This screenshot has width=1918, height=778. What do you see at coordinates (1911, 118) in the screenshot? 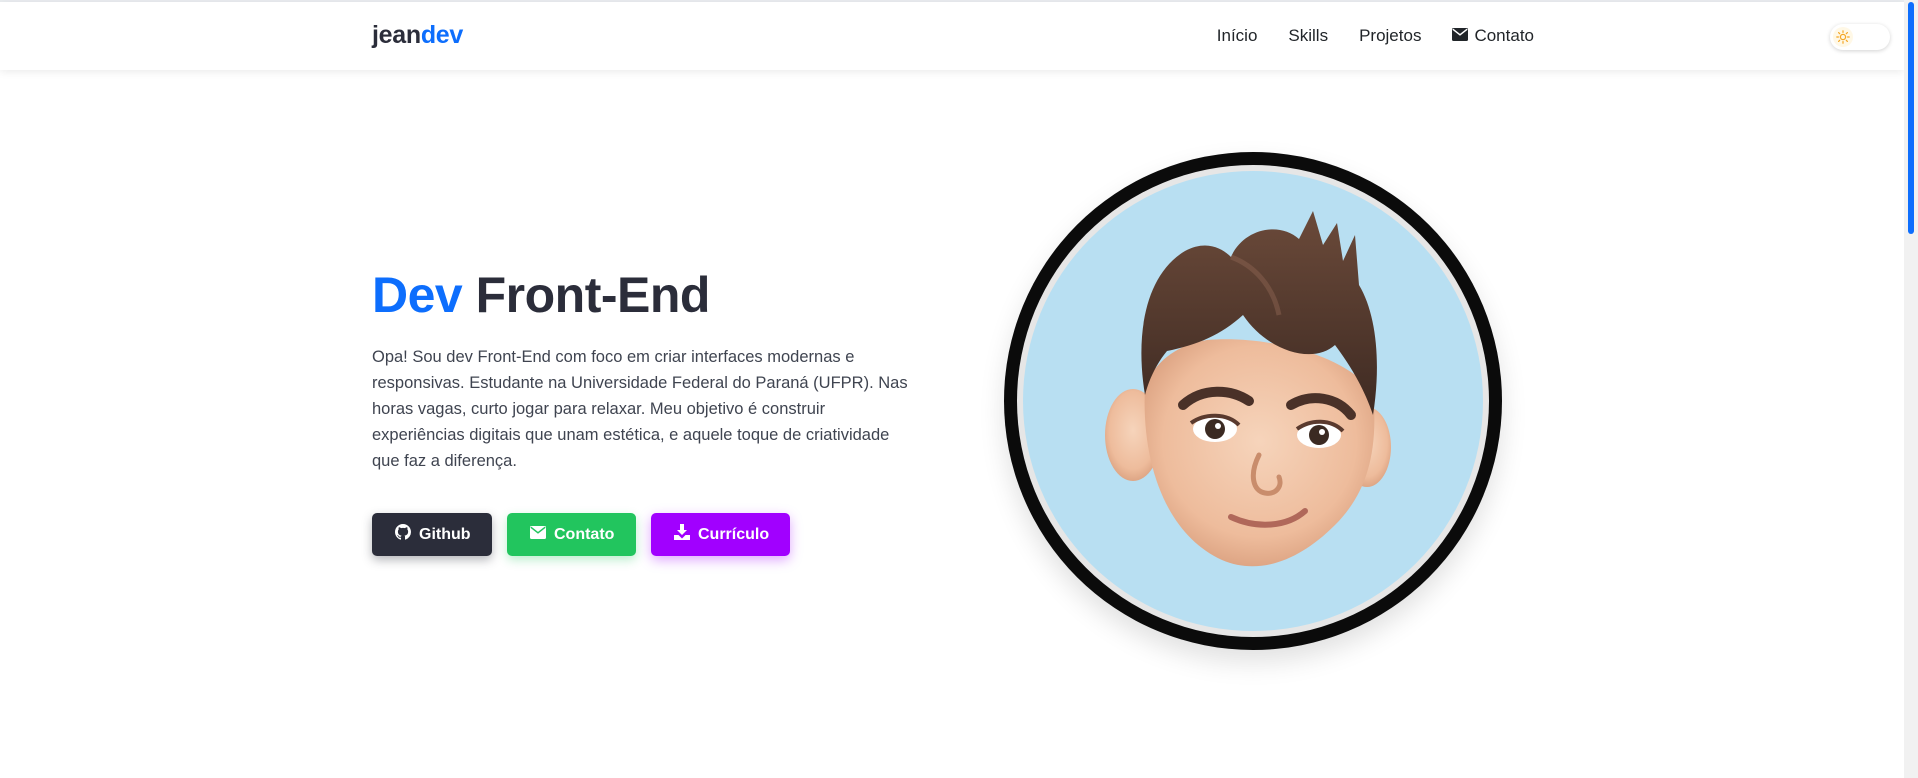
I see `scrollbar-thumb` at bounding box center [1911, 118].